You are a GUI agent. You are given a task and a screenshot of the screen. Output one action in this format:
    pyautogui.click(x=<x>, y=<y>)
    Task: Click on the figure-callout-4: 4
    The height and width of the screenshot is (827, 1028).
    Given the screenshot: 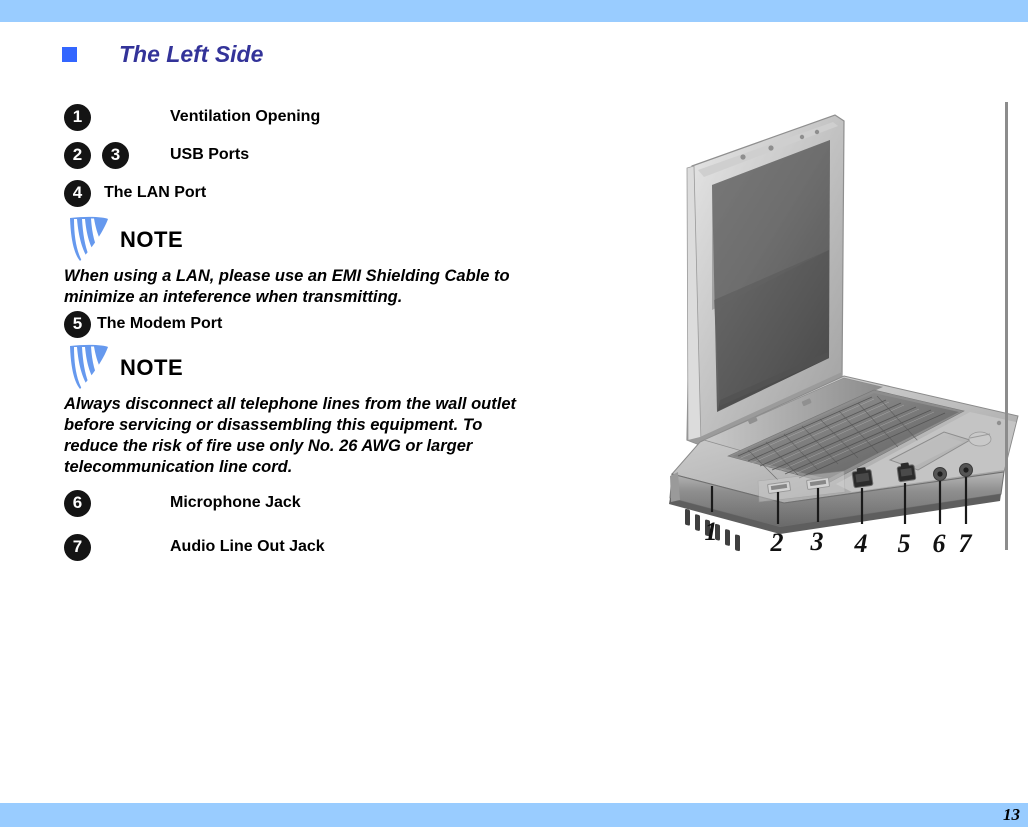 What is the action you would take?
    pyautogui.click(x=861, y=542)
    